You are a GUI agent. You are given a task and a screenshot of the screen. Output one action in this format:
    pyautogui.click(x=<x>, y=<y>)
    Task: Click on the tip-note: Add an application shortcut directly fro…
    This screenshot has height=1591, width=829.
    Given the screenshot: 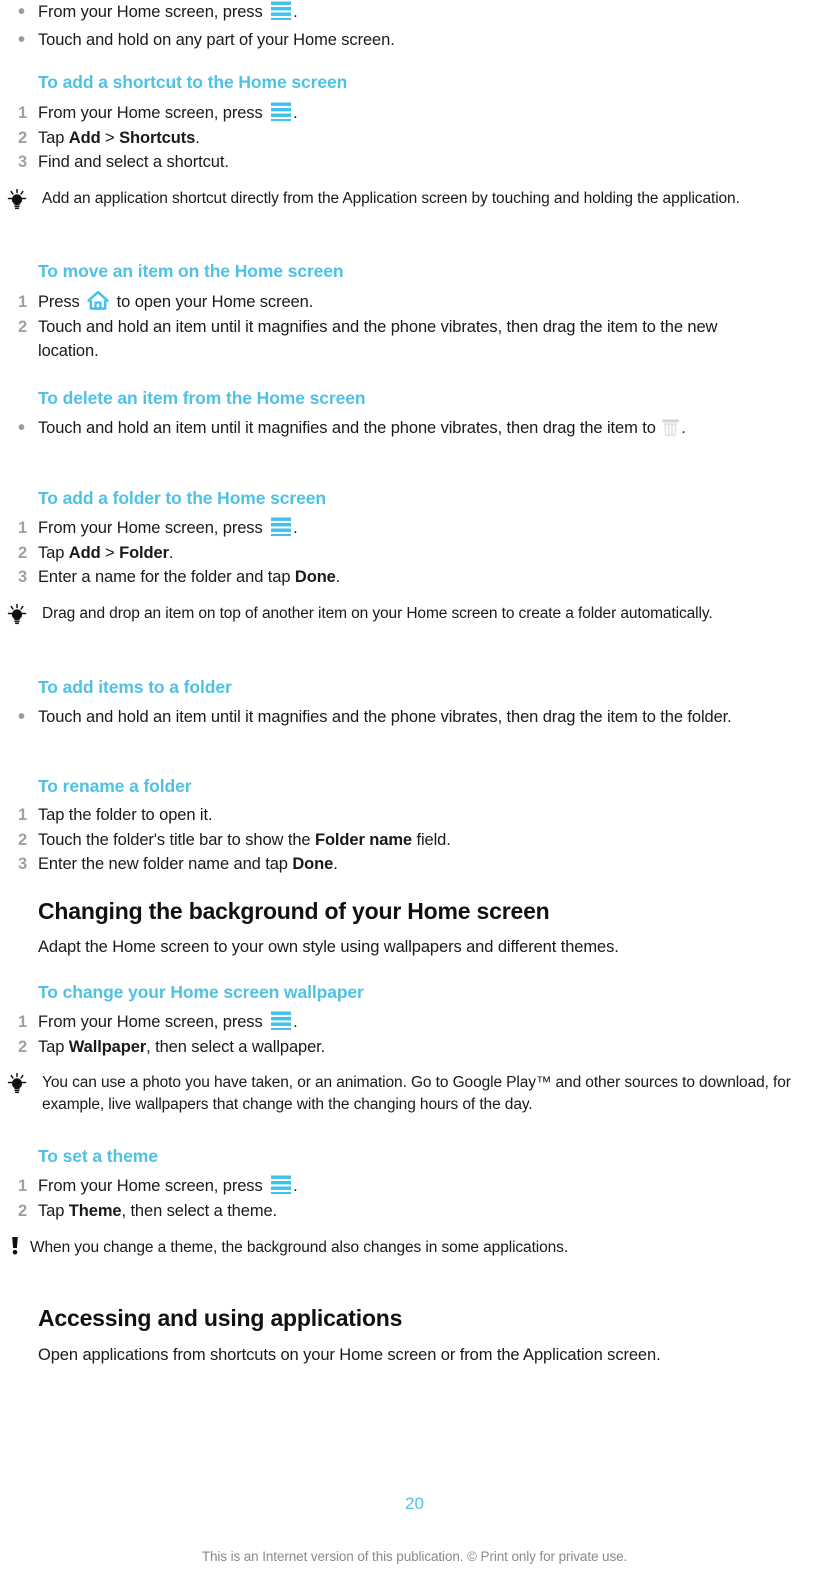 What is the action you would take?
    pyautogui.click(x=414, y=199)
    